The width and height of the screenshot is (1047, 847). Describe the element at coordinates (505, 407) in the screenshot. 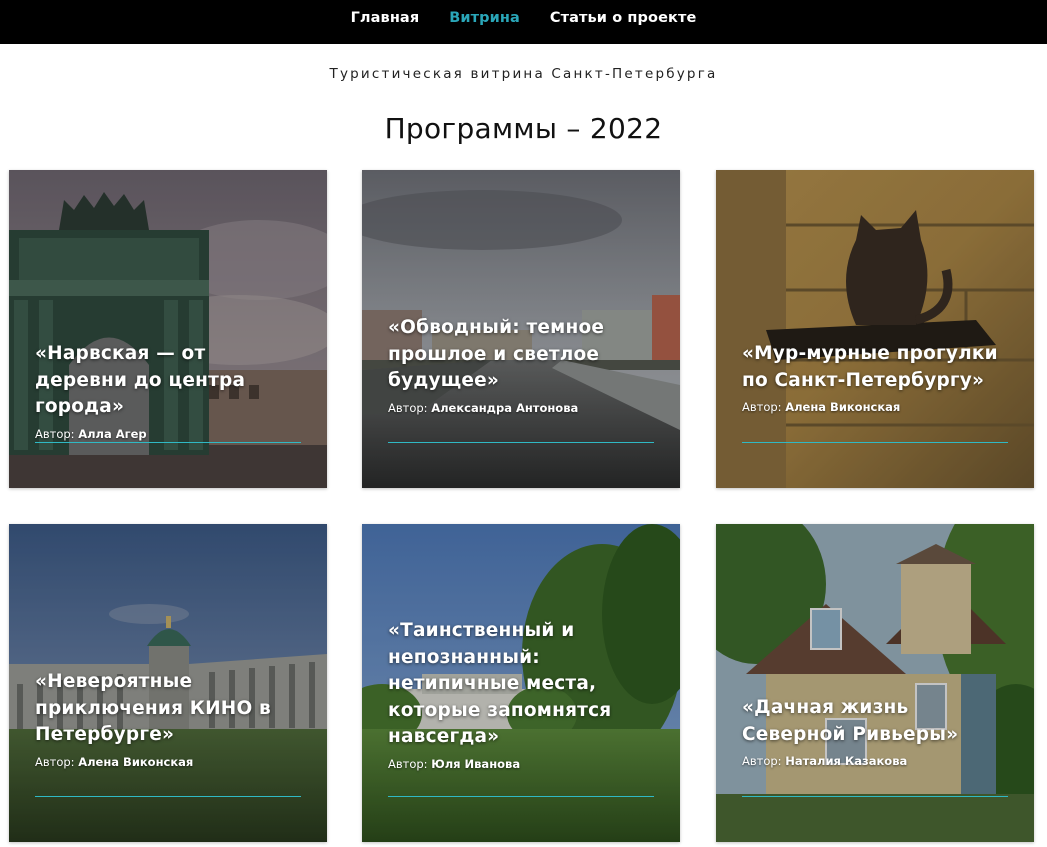

I see `author-name: Александра Антонова` at that location.